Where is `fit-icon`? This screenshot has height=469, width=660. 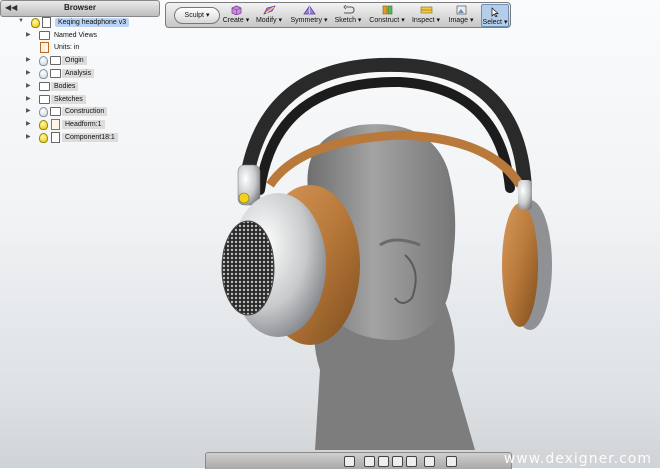
fit-icon is located at coordinates (411, 461).